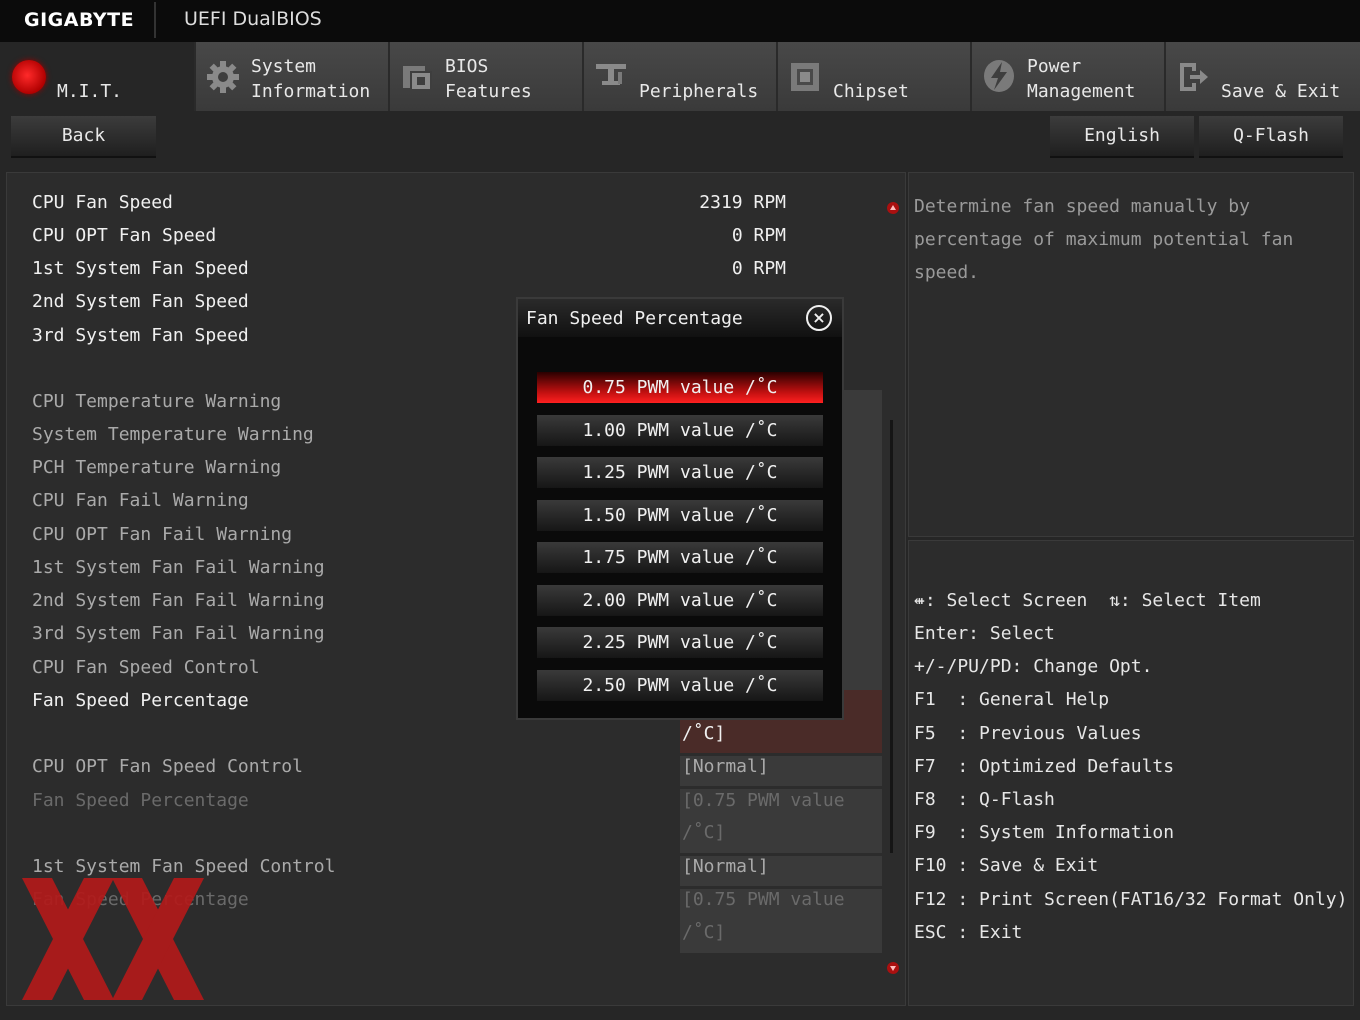 The width and height of the screenshot is (1360, 1020). What do you see at coordinates (140, 301) in the screenshot?
I see `sys2-fan-speed-label: 2nd System Fan Speed` at bounding box center [140, 301].